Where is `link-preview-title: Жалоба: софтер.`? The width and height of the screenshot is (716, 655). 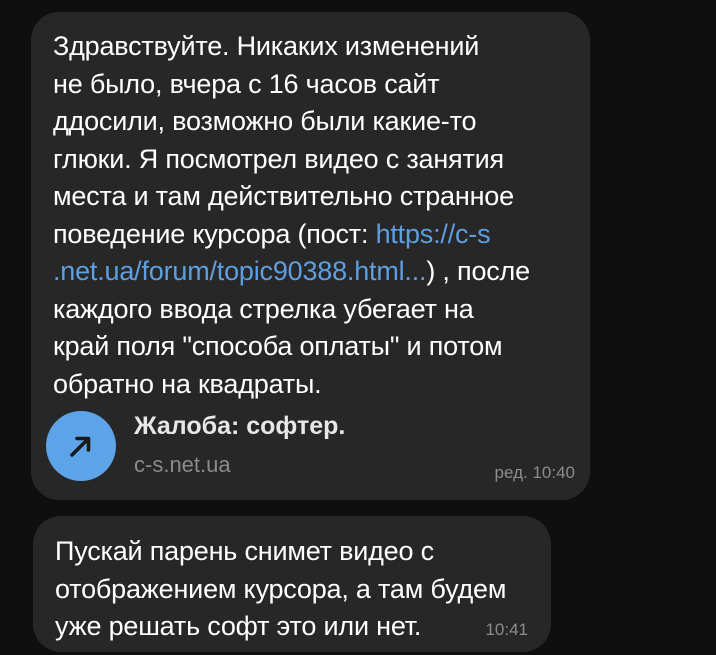 link-preview-title: Жалоба: софтер. is located at coordinates (240, 426).